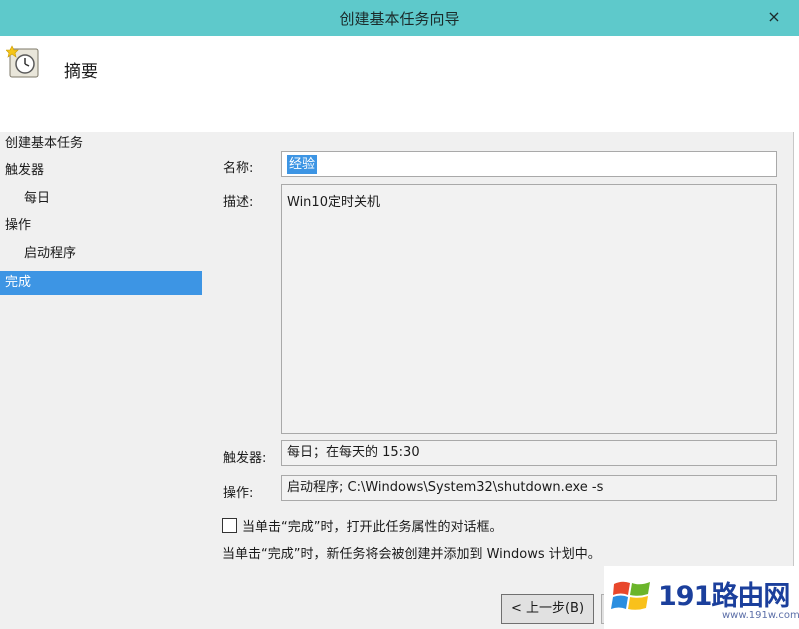  What do you see at coordinates (81, 72) in the screenshot?
I see `page-title: 摘要` at bounding box center [81, 72].